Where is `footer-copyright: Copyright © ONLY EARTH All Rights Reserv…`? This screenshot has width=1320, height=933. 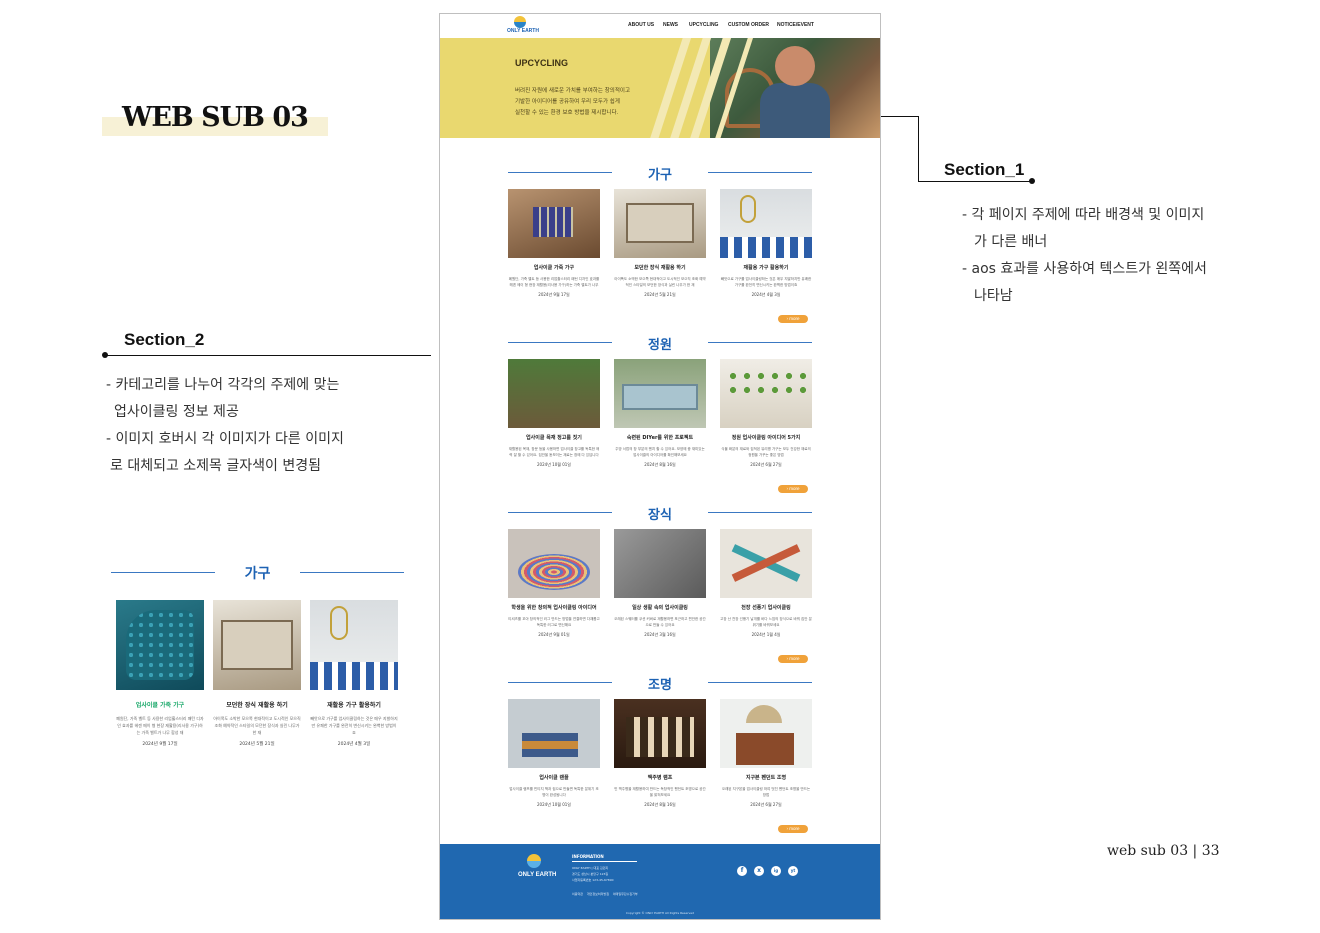 footer-copyright: Copyright © ONLY EARTH All Rights Reserv… is located at coordinates (660, 913).